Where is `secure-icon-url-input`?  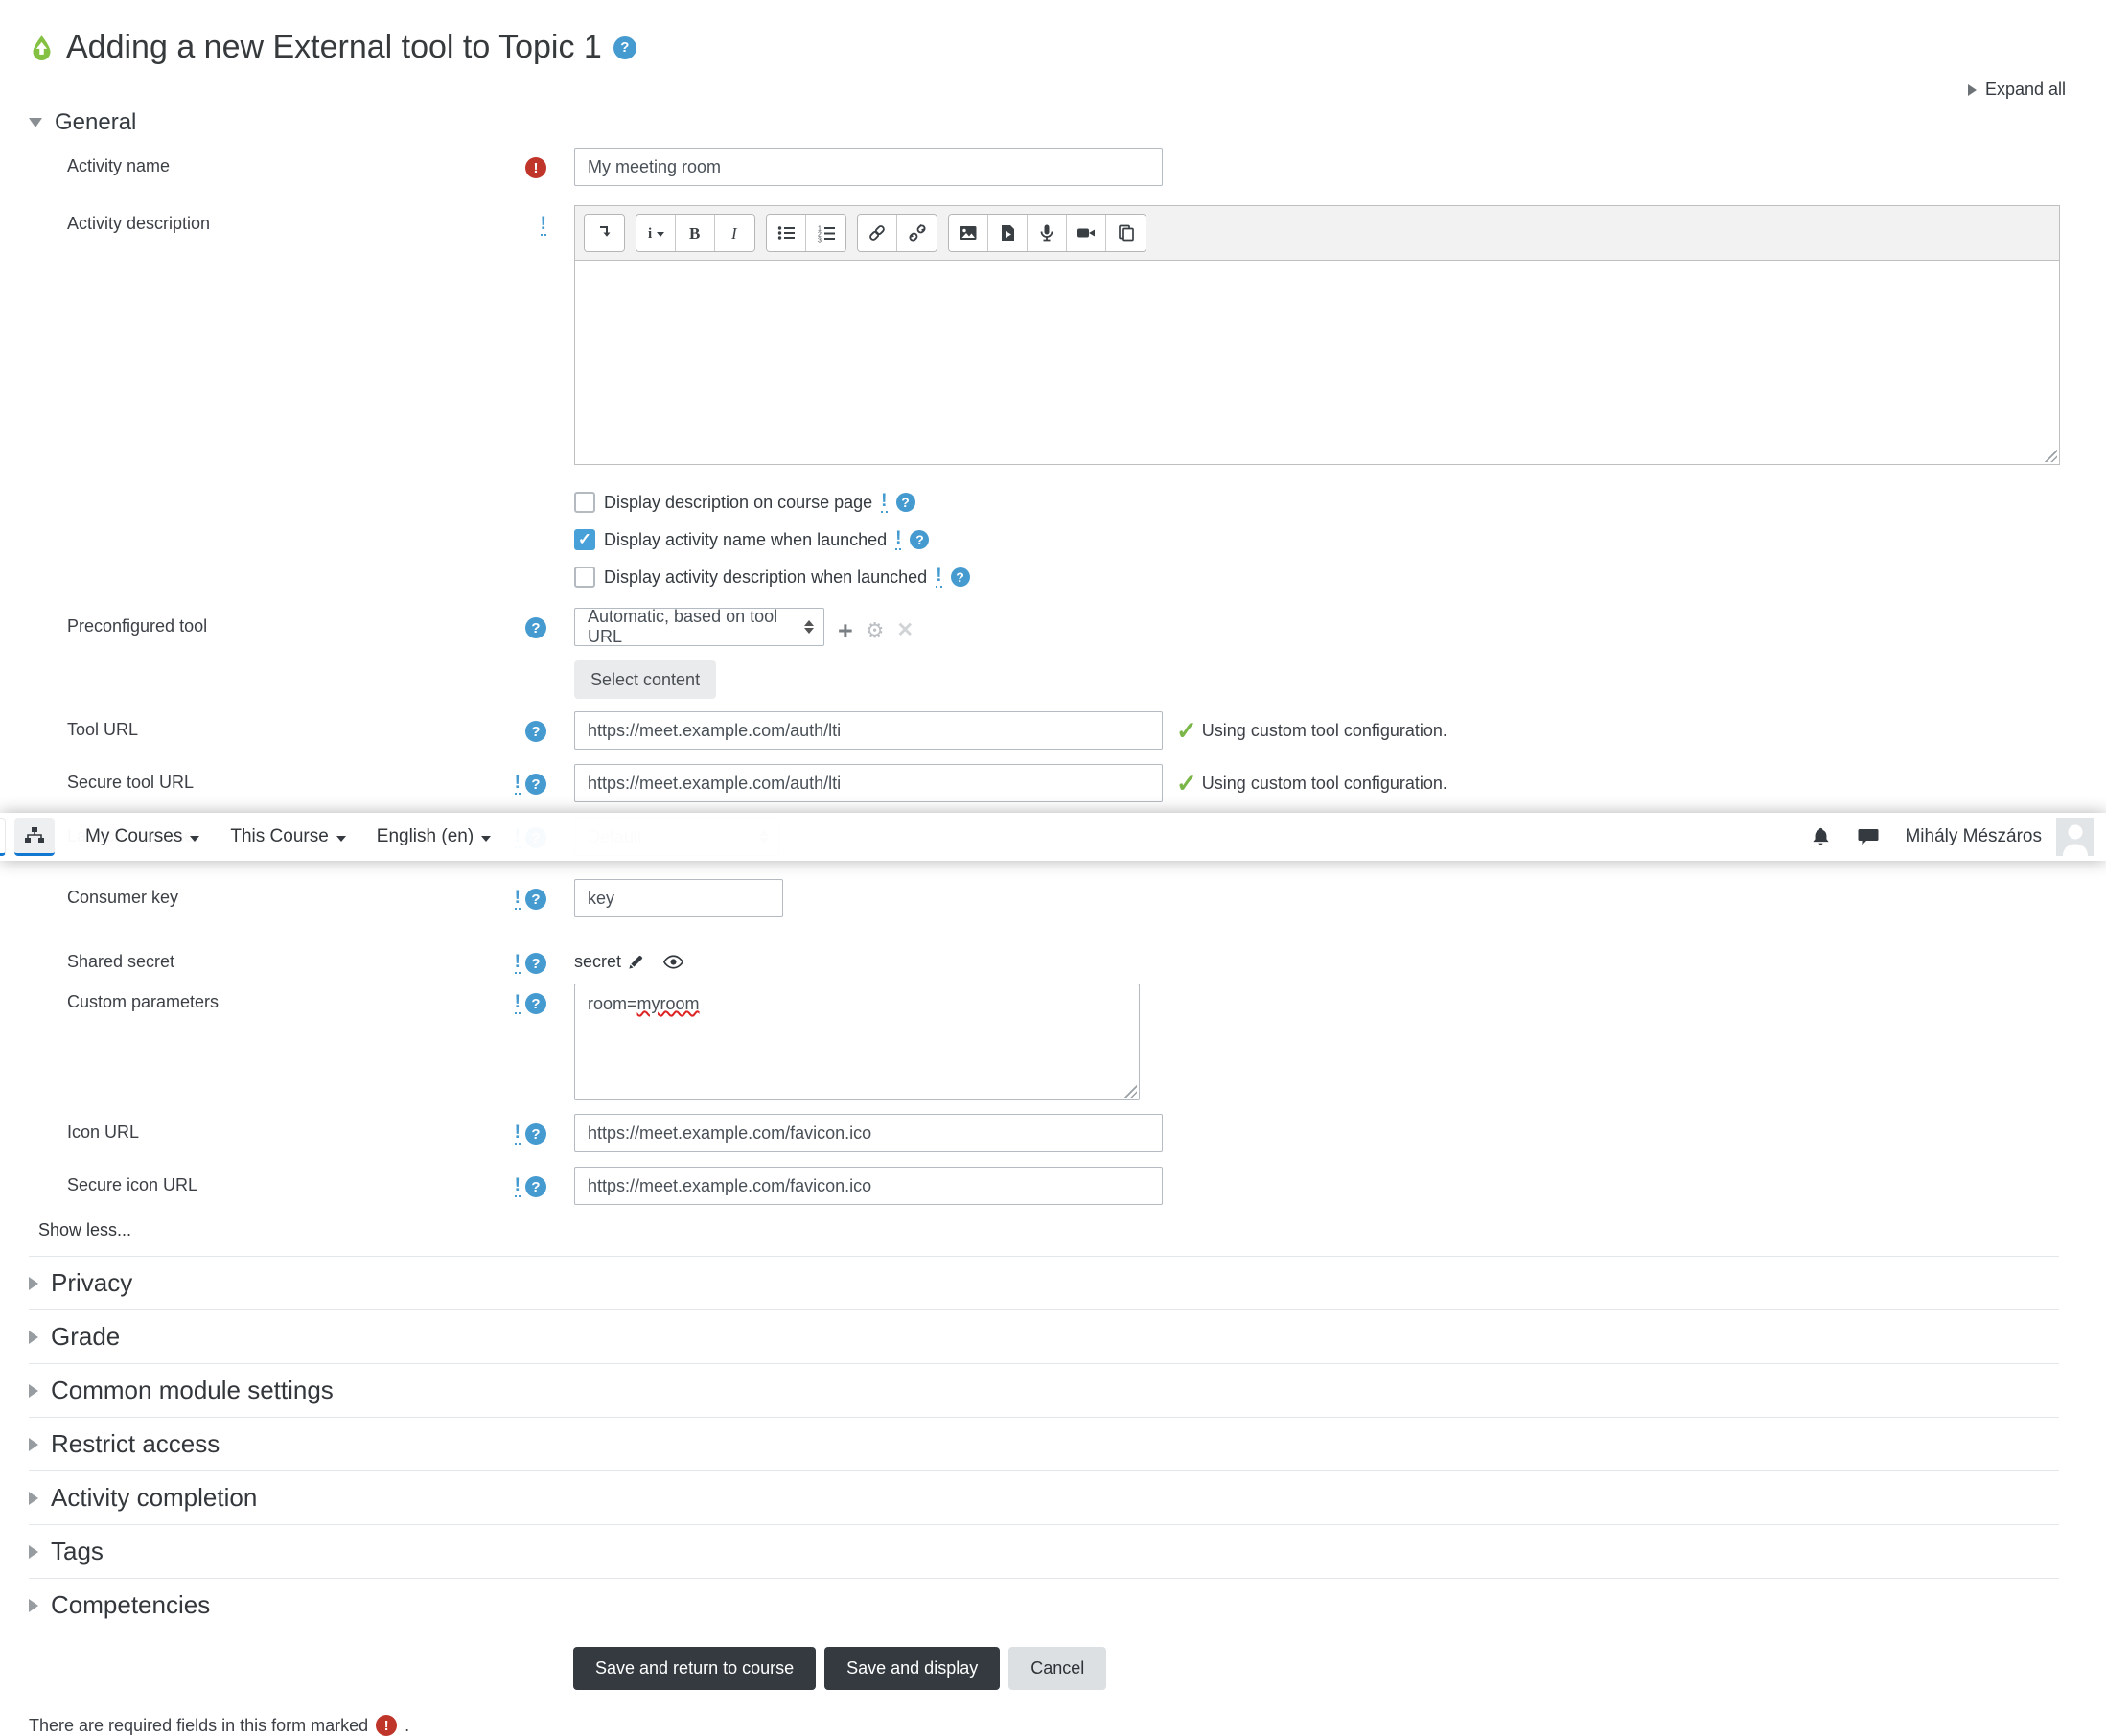 secure-icon-url-input is located at coordinates (868, 1186).